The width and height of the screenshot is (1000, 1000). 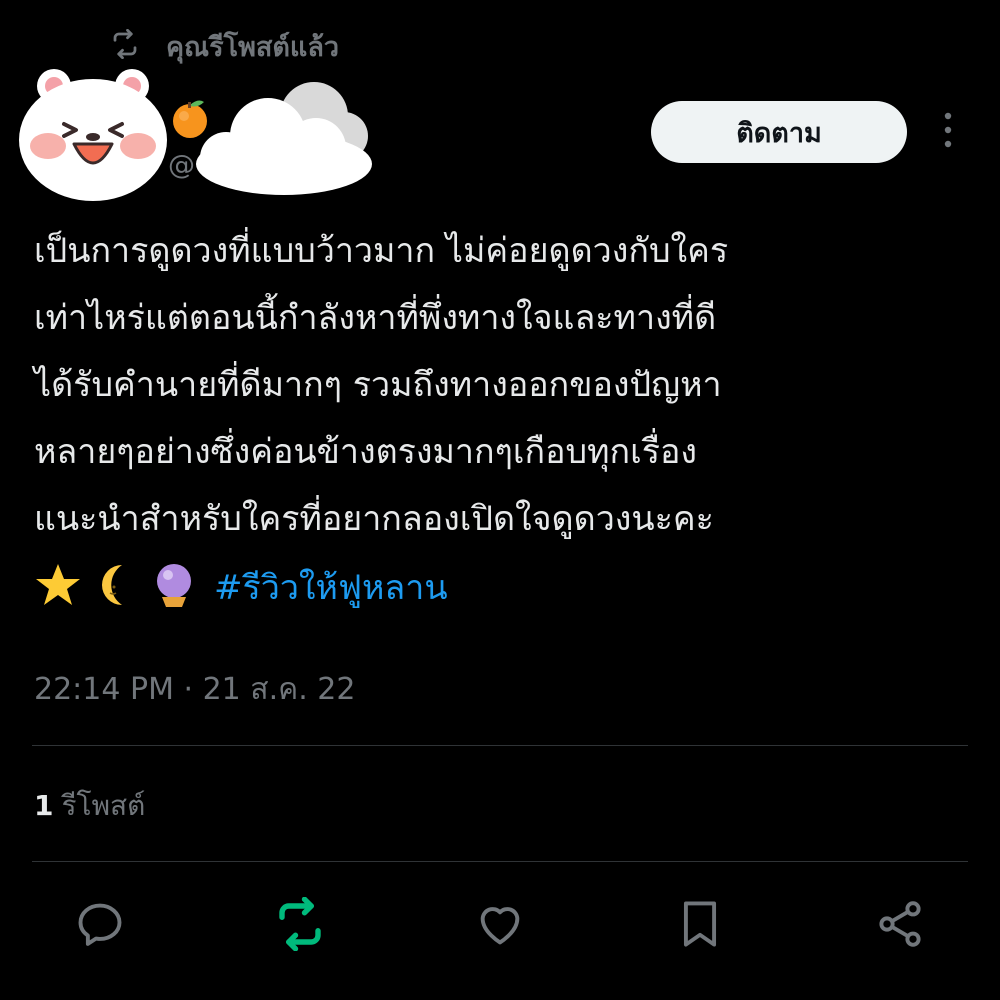 I want to click on crescent-moon-icon, so click(x=121, y=587).